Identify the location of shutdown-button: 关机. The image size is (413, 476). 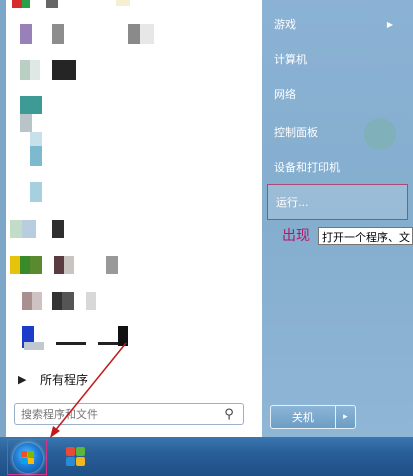
(303, 417).